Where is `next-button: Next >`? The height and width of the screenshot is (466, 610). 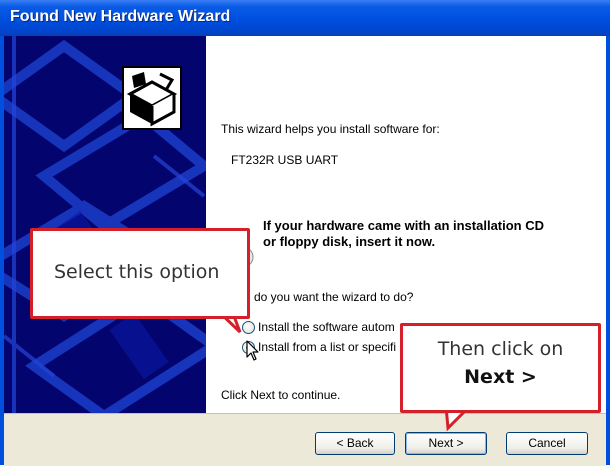 next-button: Next > is located at coordinates (446, 443).